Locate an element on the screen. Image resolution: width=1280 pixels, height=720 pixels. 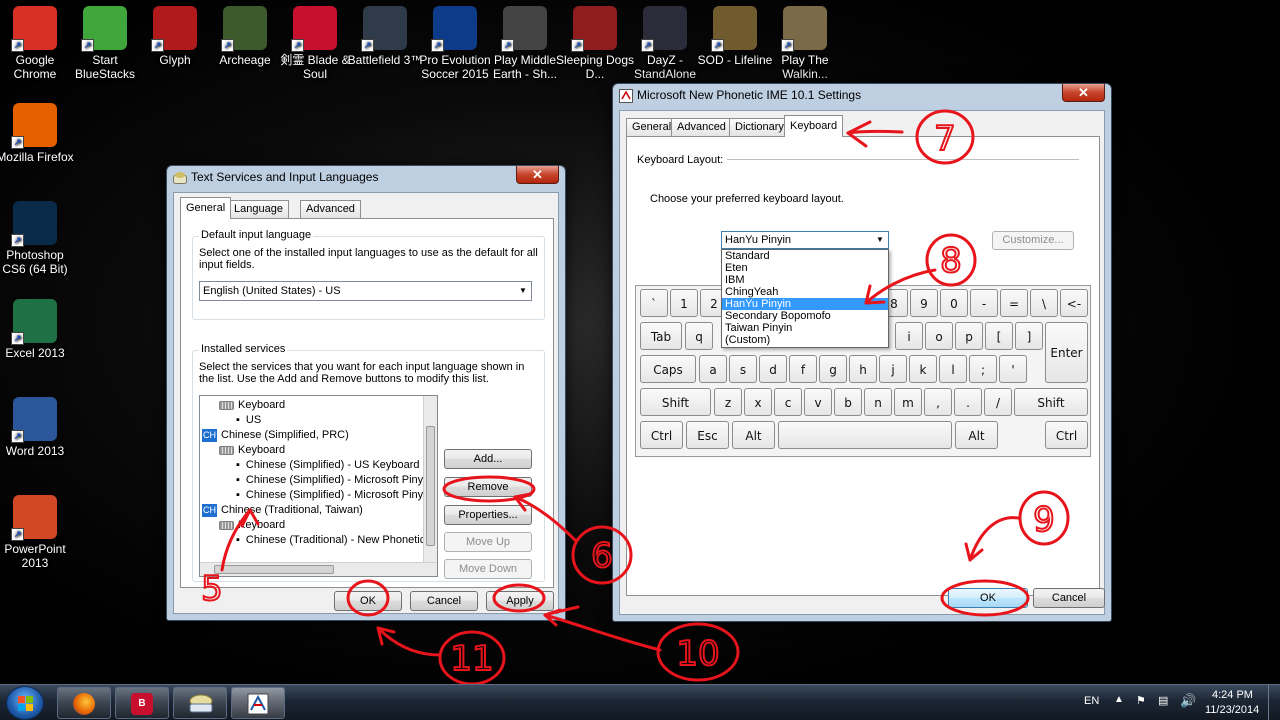
tab-ime-general: General is located at coordinates (652, 127).